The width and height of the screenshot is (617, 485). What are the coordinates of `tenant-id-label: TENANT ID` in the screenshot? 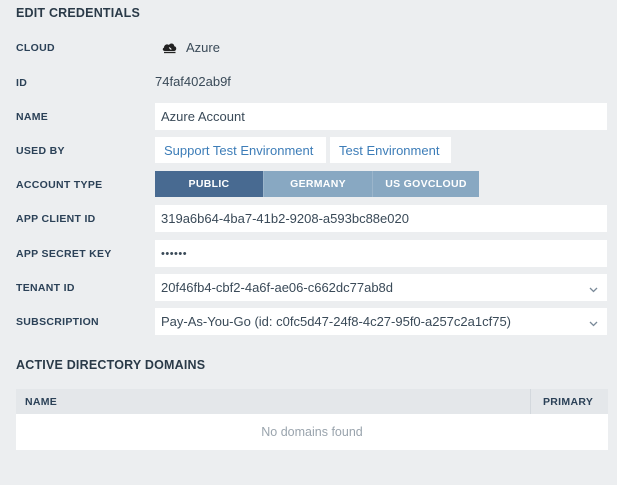 It's located at (45, 288).